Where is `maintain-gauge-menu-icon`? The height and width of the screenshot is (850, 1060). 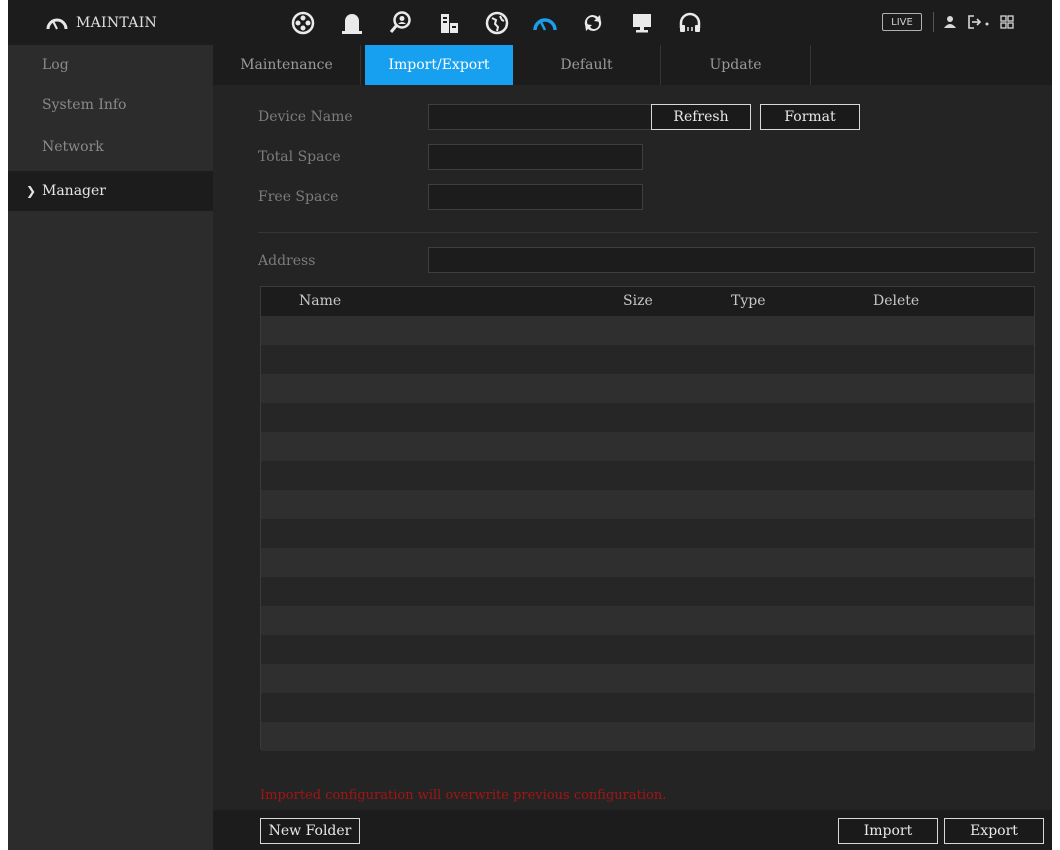 maintain-gauge-menu-icon is located at coordinates (545, 23).